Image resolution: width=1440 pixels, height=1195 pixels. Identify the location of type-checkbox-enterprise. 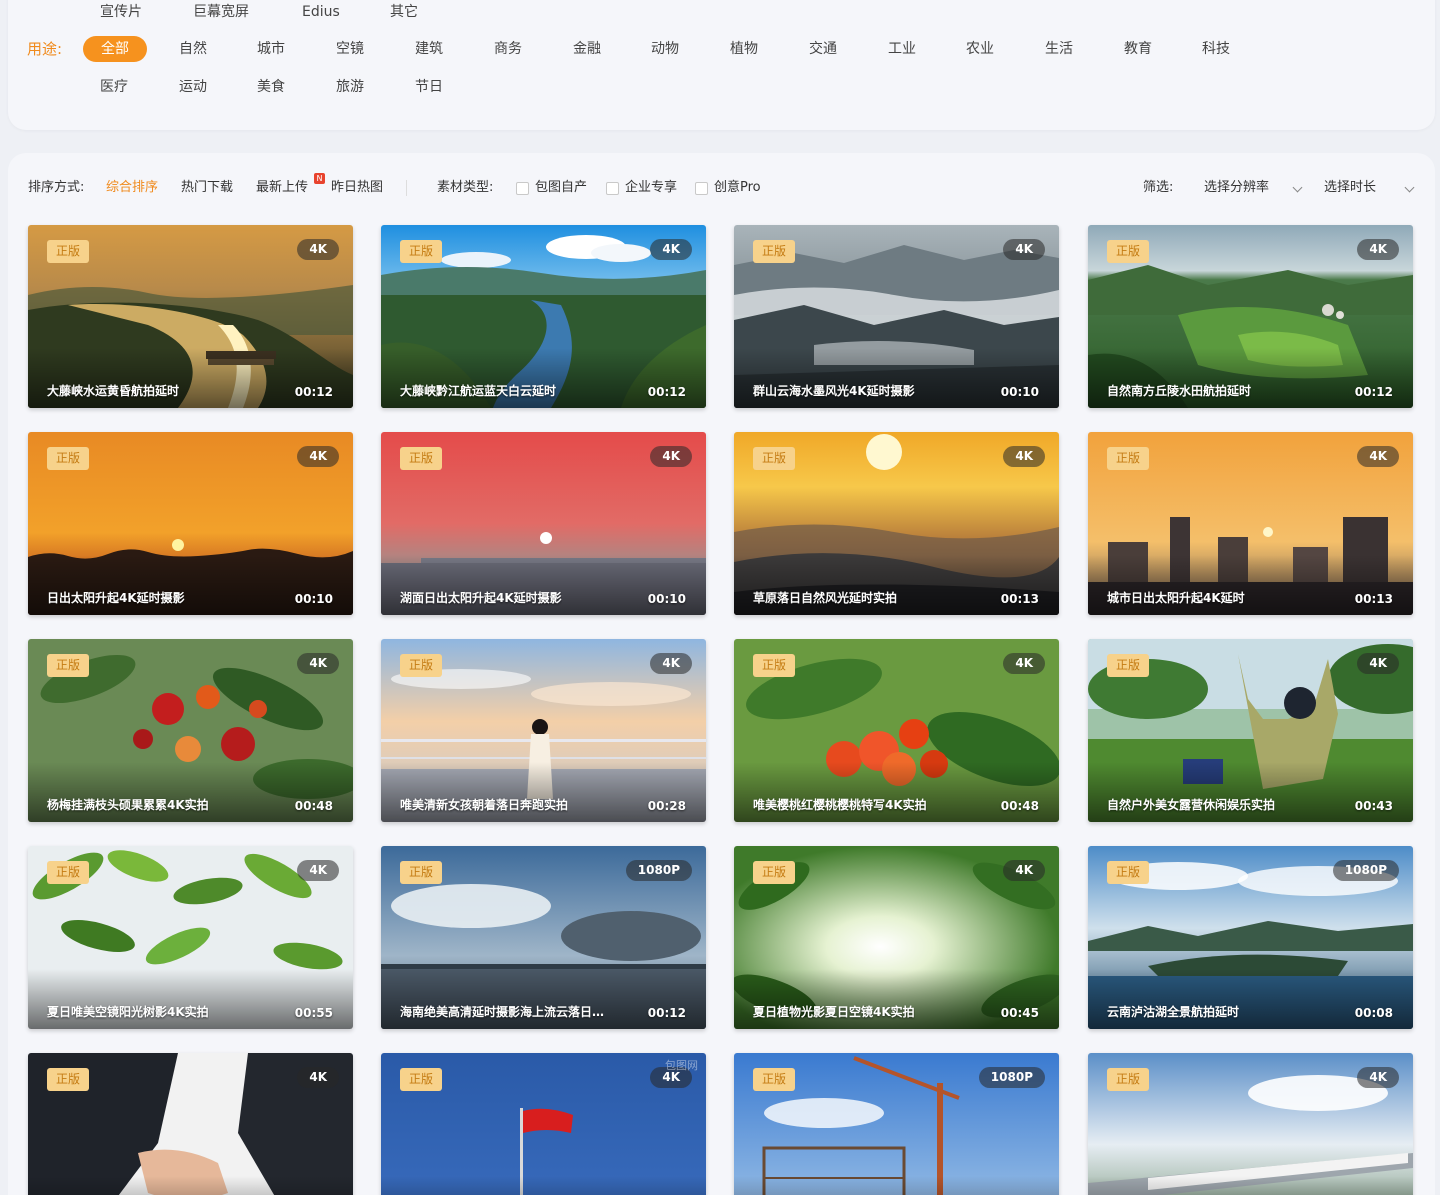
(612, 188).